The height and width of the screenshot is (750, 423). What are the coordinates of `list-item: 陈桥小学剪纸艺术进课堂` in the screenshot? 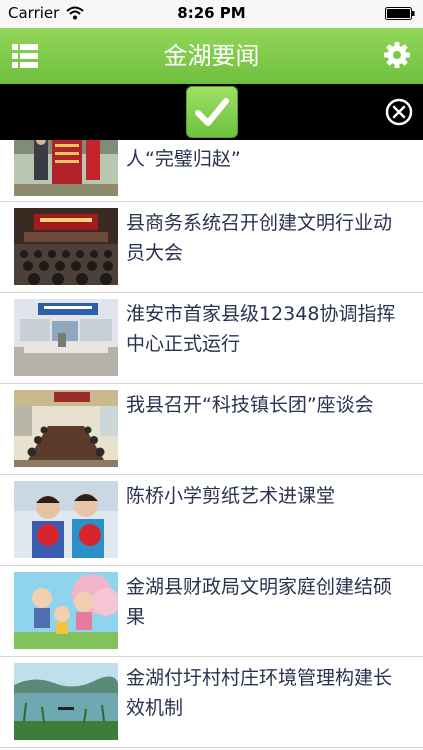 It's located at (211, 520).